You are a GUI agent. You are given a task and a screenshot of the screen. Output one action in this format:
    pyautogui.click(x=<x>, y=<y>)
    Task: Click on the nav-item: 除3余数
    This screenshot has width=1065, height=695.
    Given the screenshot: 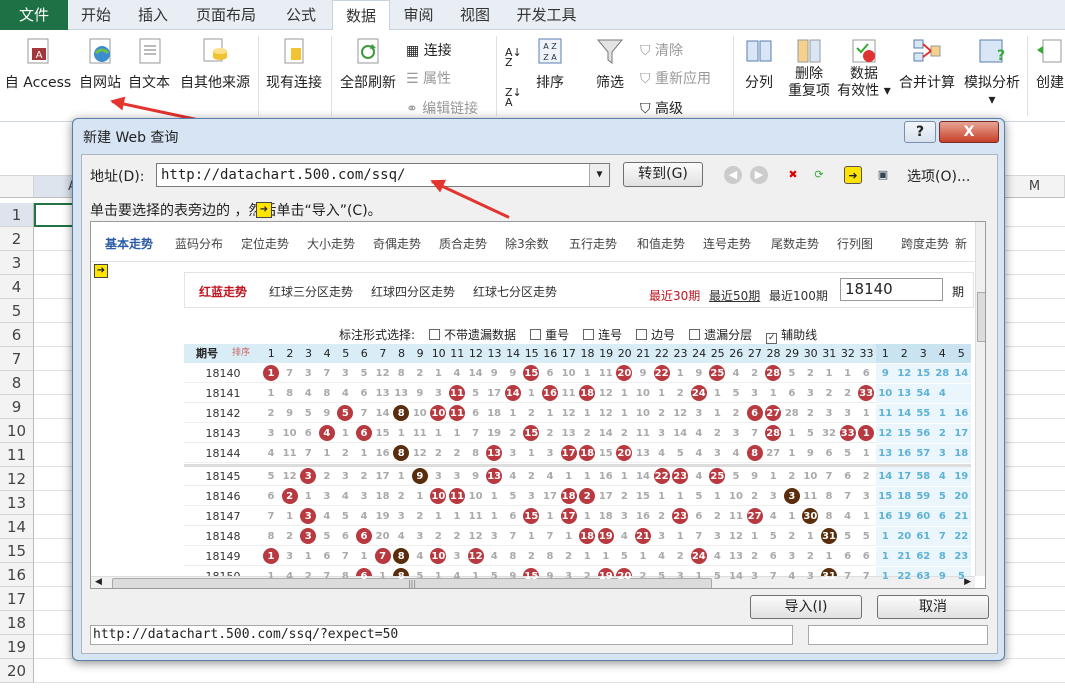 What is the action you would take?
    pyautogui.click(x=527, y=243)
    